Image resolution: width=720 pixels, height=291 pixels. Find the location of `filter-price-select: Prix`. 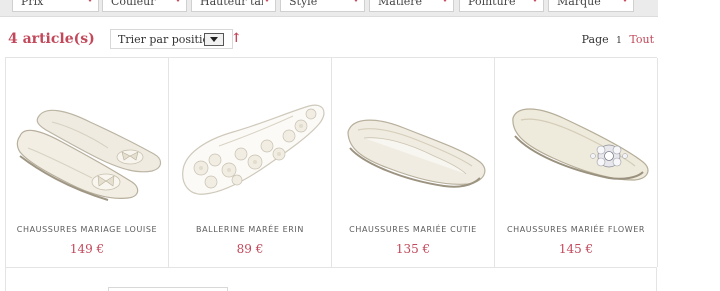

filter-price-select: Prix is located at coordinates (55, 6).